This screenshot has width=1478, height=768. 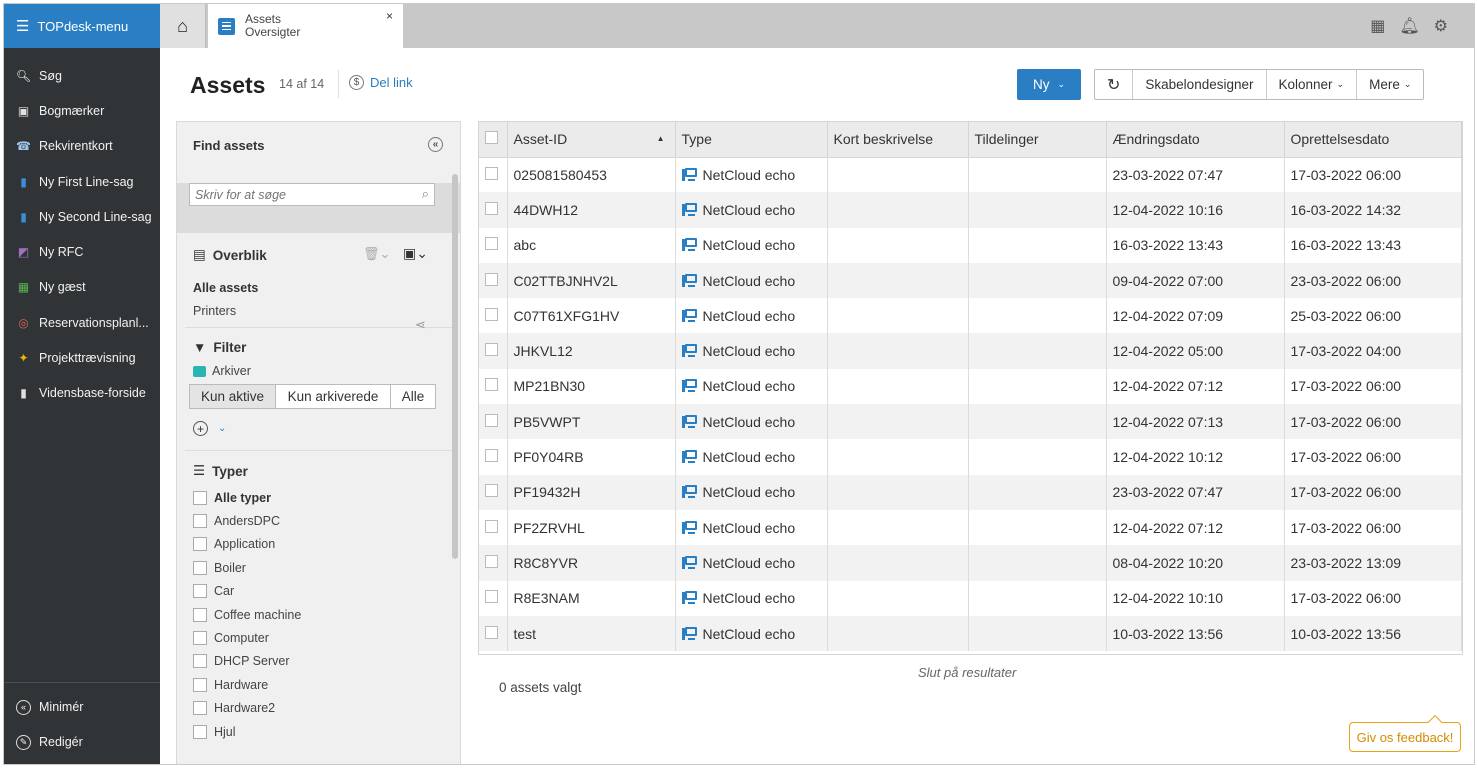 I want to click on share-icon: ⋖, so click(x=420, y=325).